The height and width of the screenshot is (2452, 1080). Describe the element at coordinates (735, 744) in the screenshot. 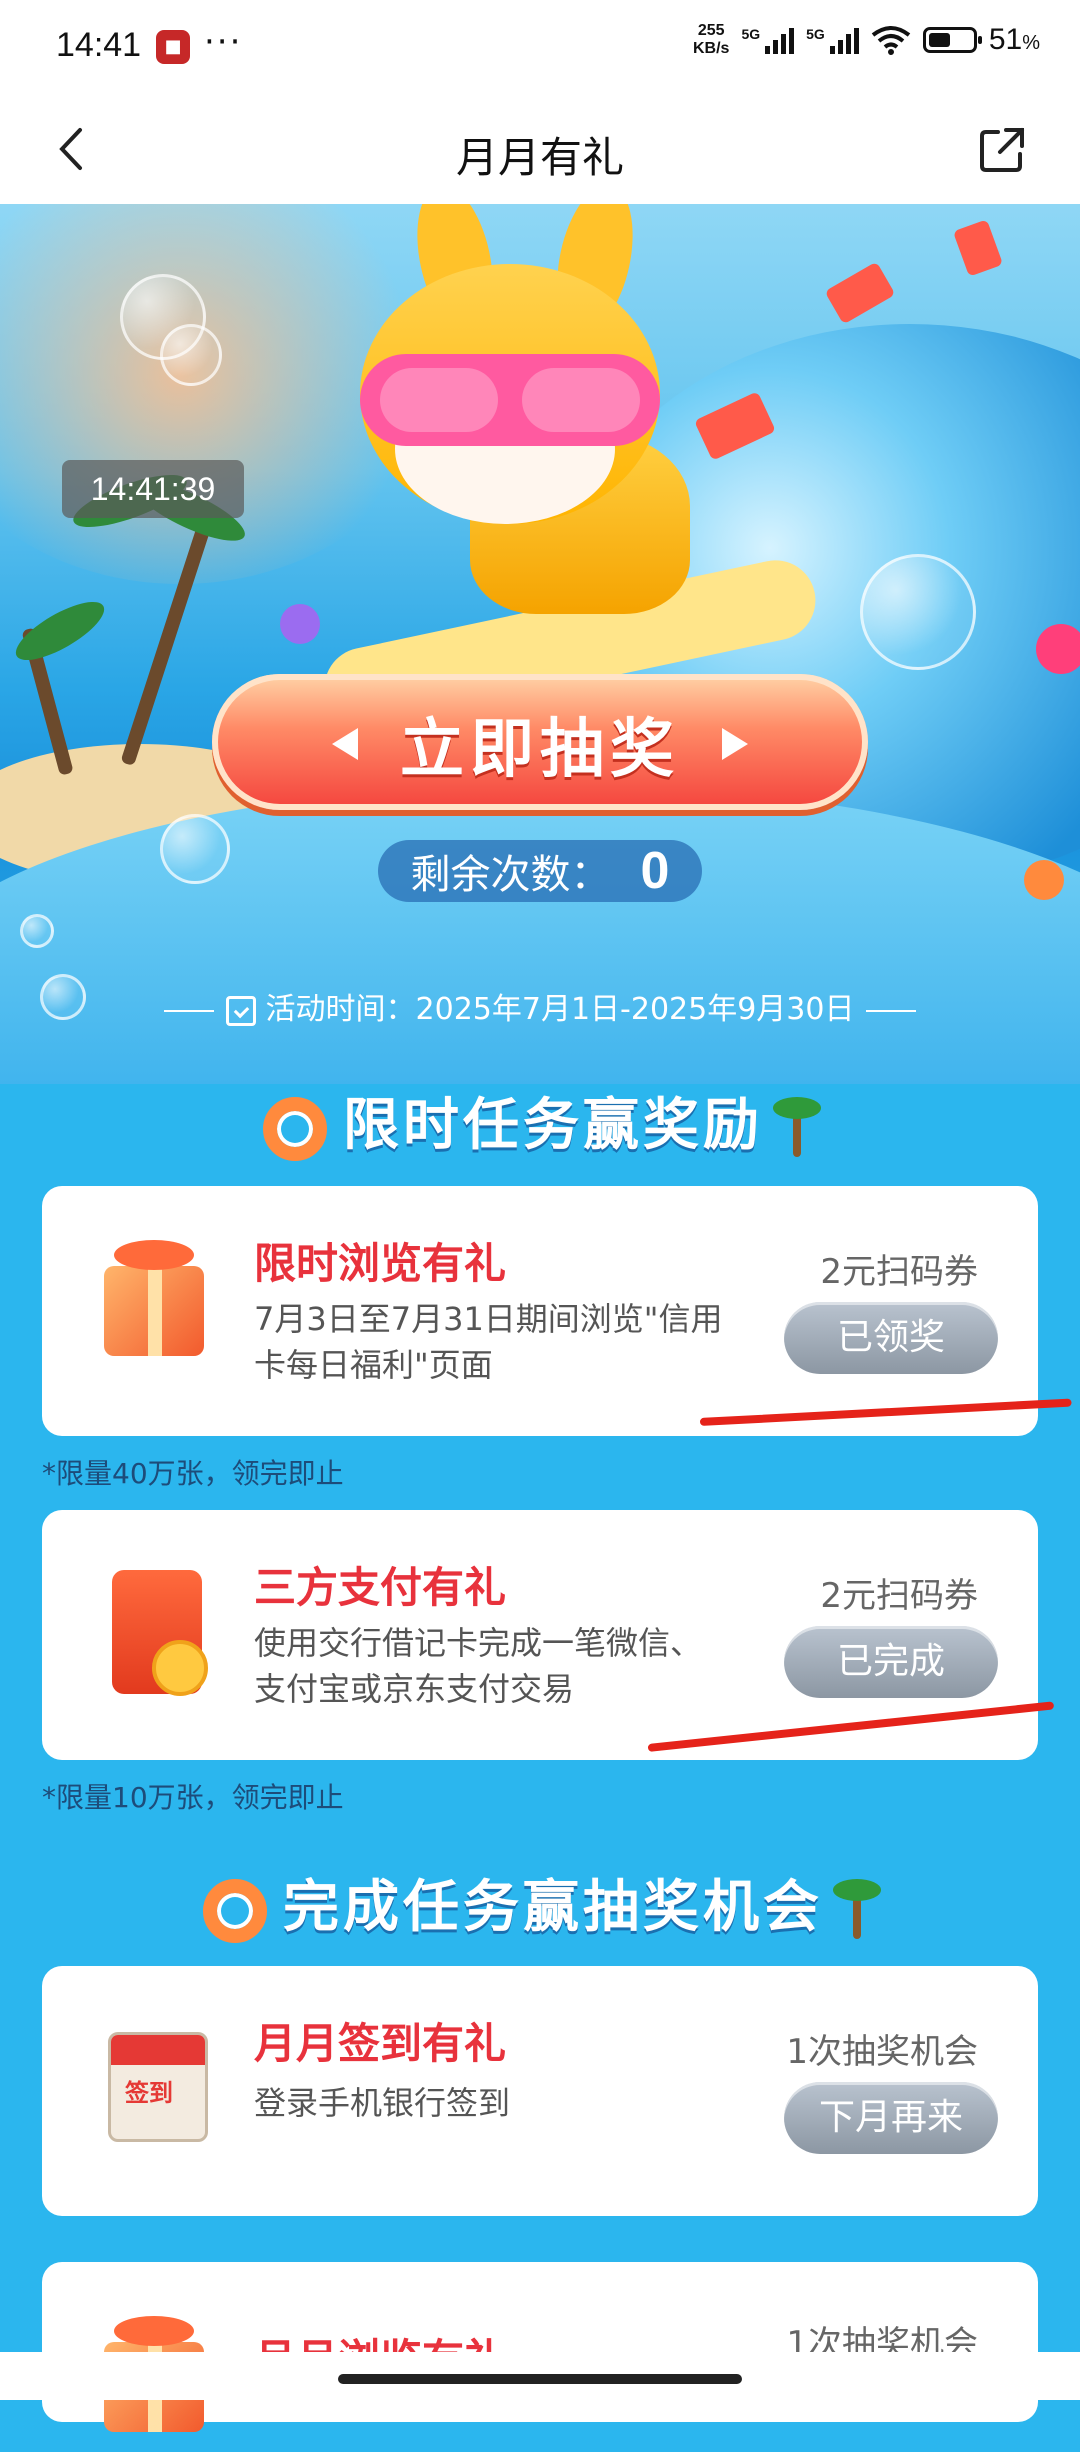

I see `arrow-right-icon` at that location.